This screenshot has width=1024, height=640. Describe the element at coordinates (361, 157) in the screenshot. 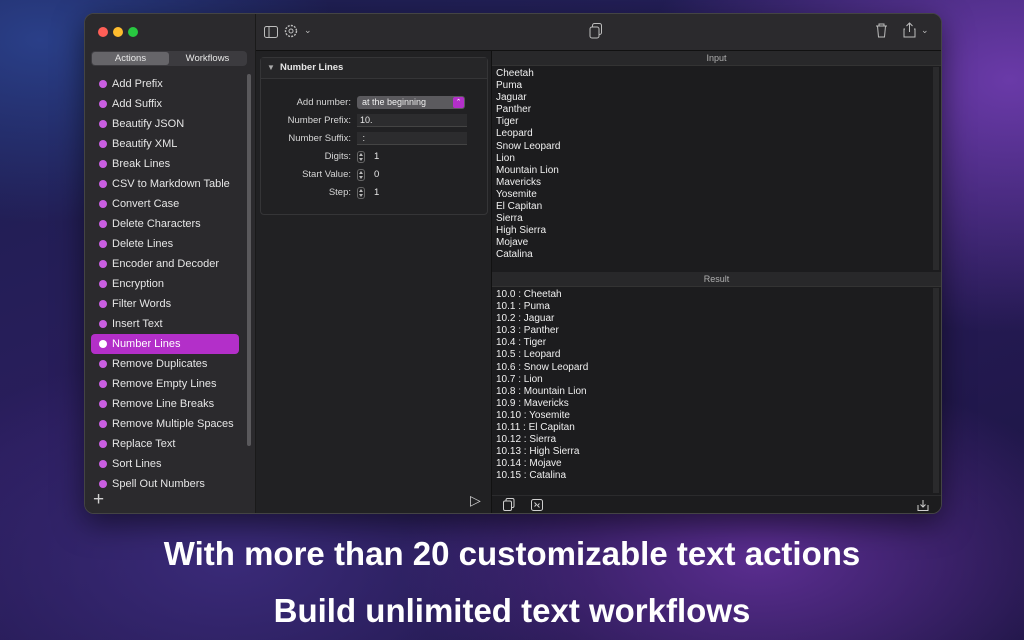

I see `digits-stepper` at that location.